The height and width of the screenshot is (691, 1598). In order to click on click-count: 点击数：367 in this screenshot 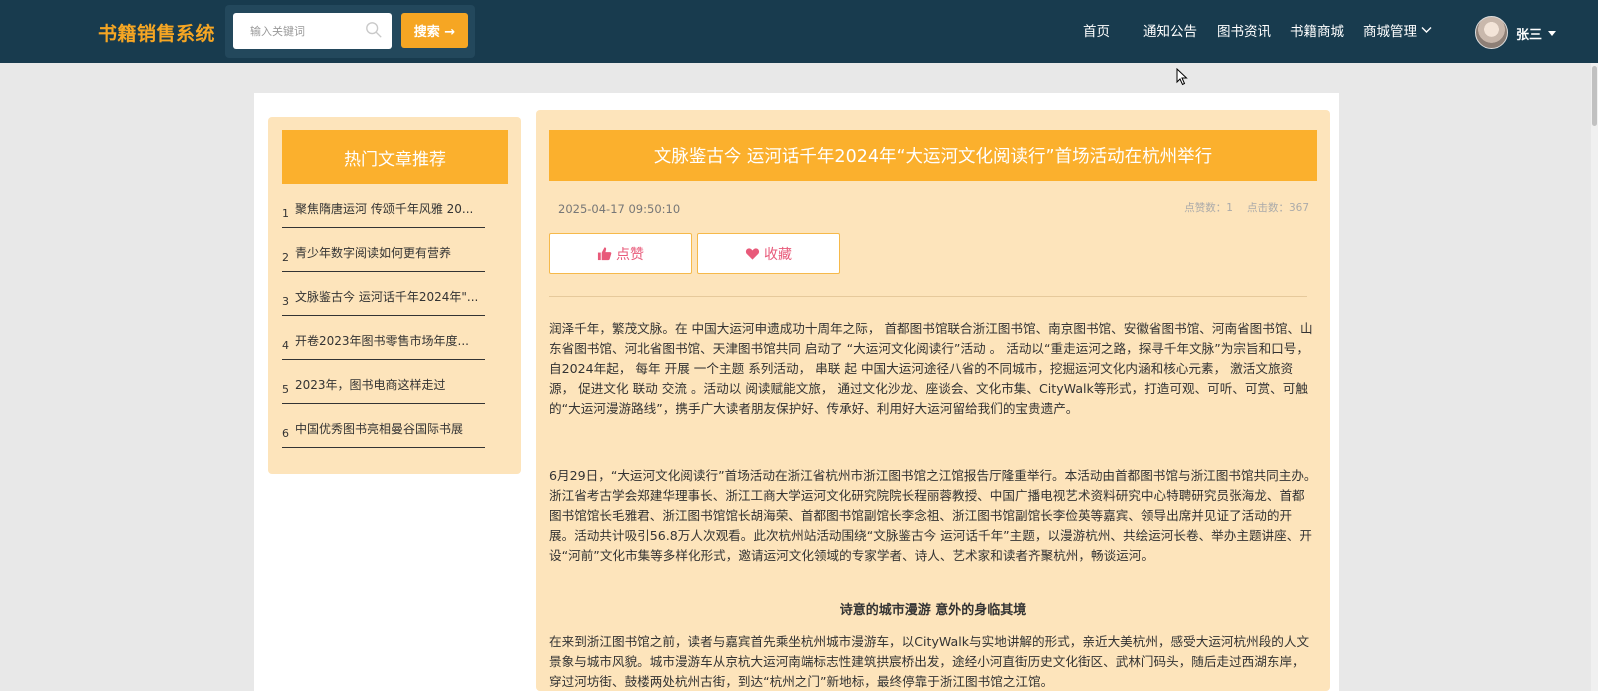, I will do `click(1277, 208)`.